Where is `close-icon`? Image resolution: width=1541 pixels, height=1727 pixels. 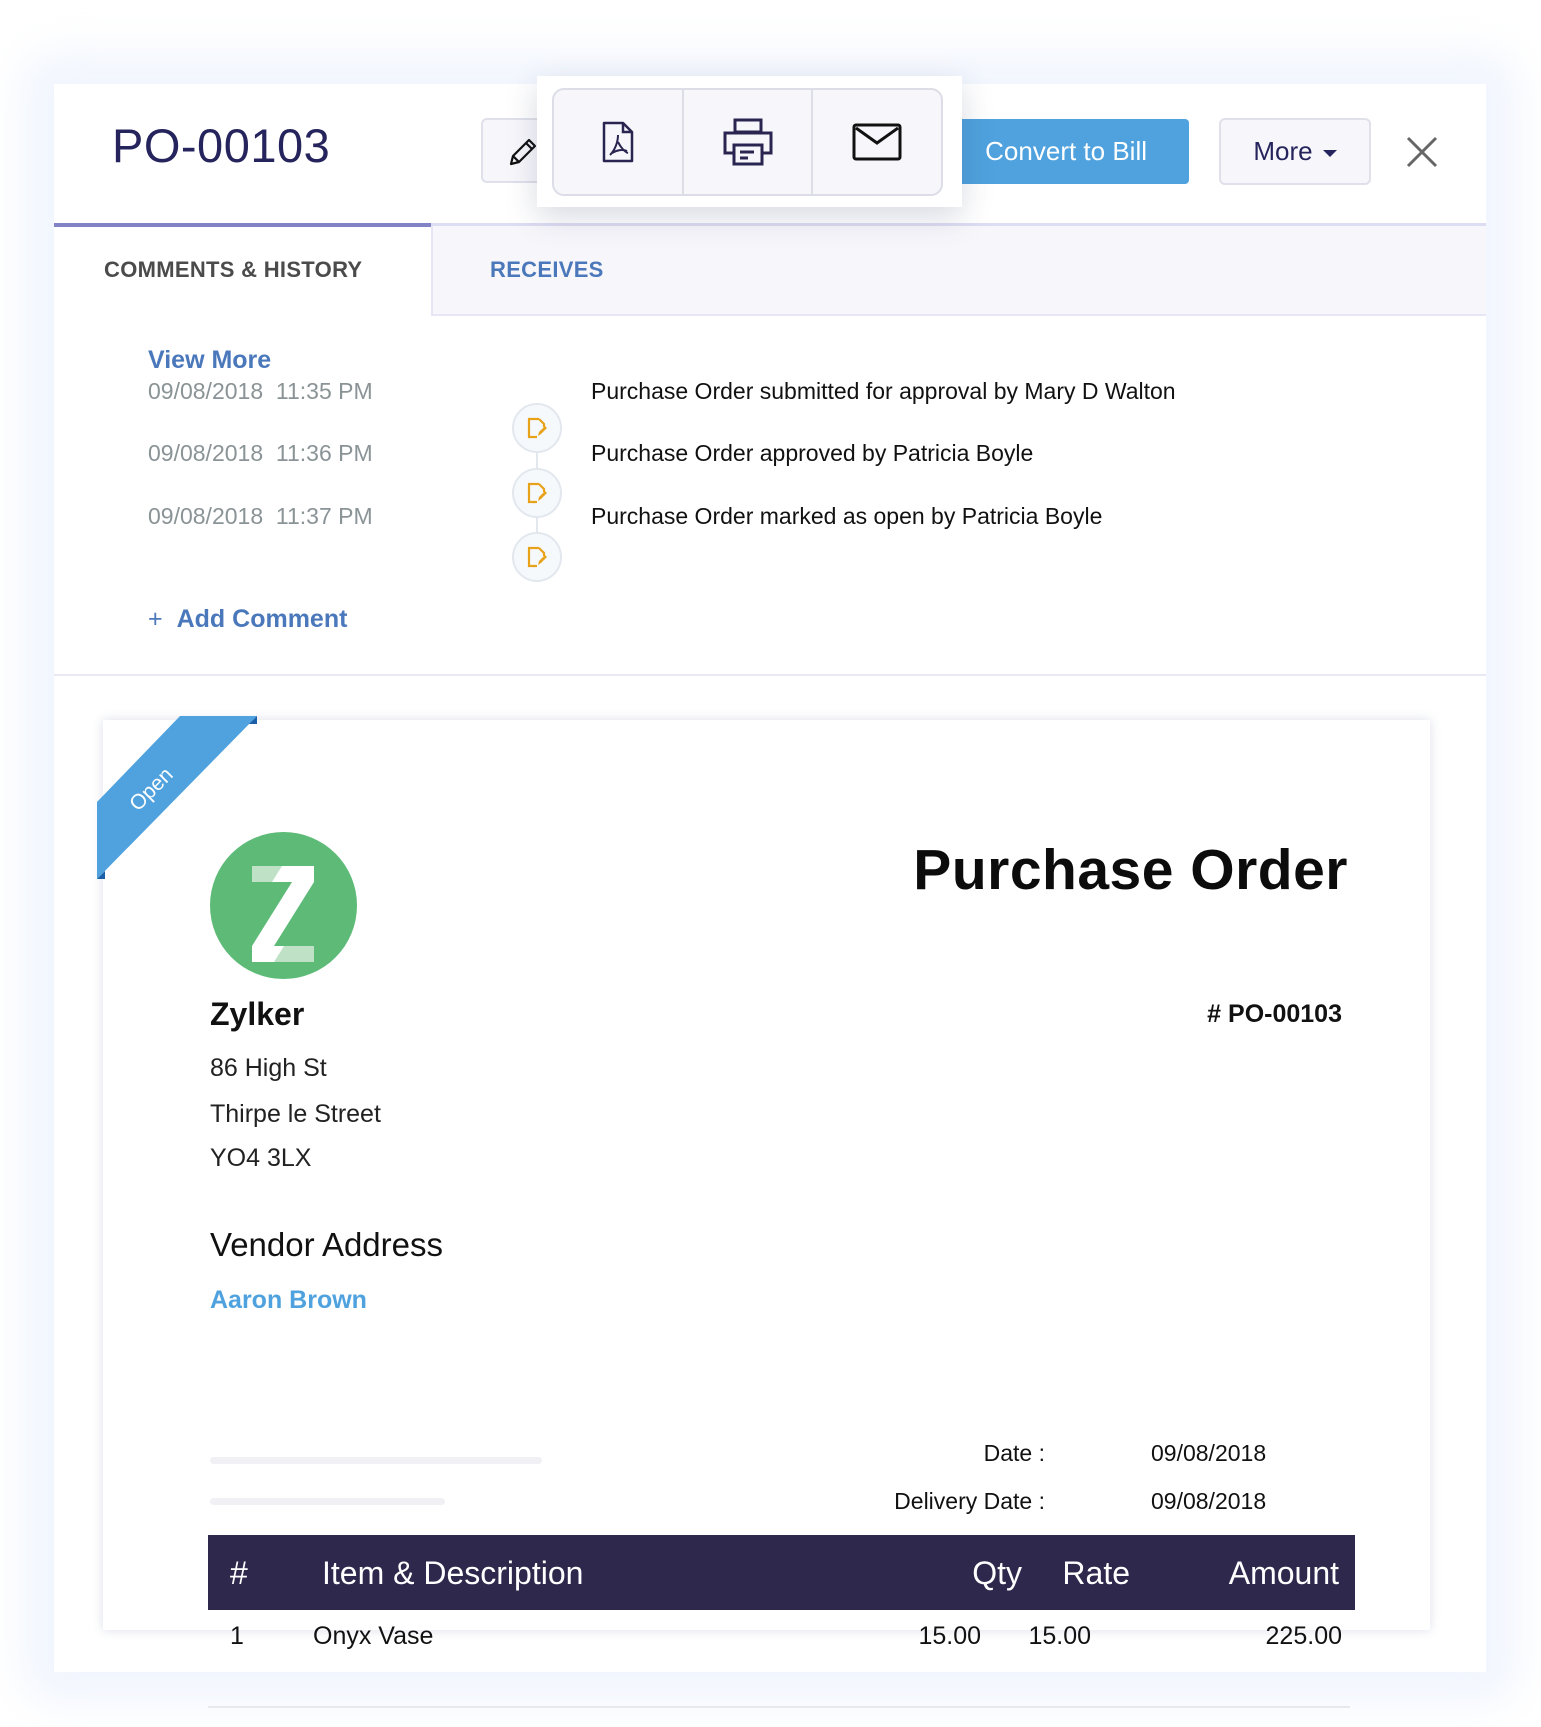
close-icon is located at coordinates (1422, 152).